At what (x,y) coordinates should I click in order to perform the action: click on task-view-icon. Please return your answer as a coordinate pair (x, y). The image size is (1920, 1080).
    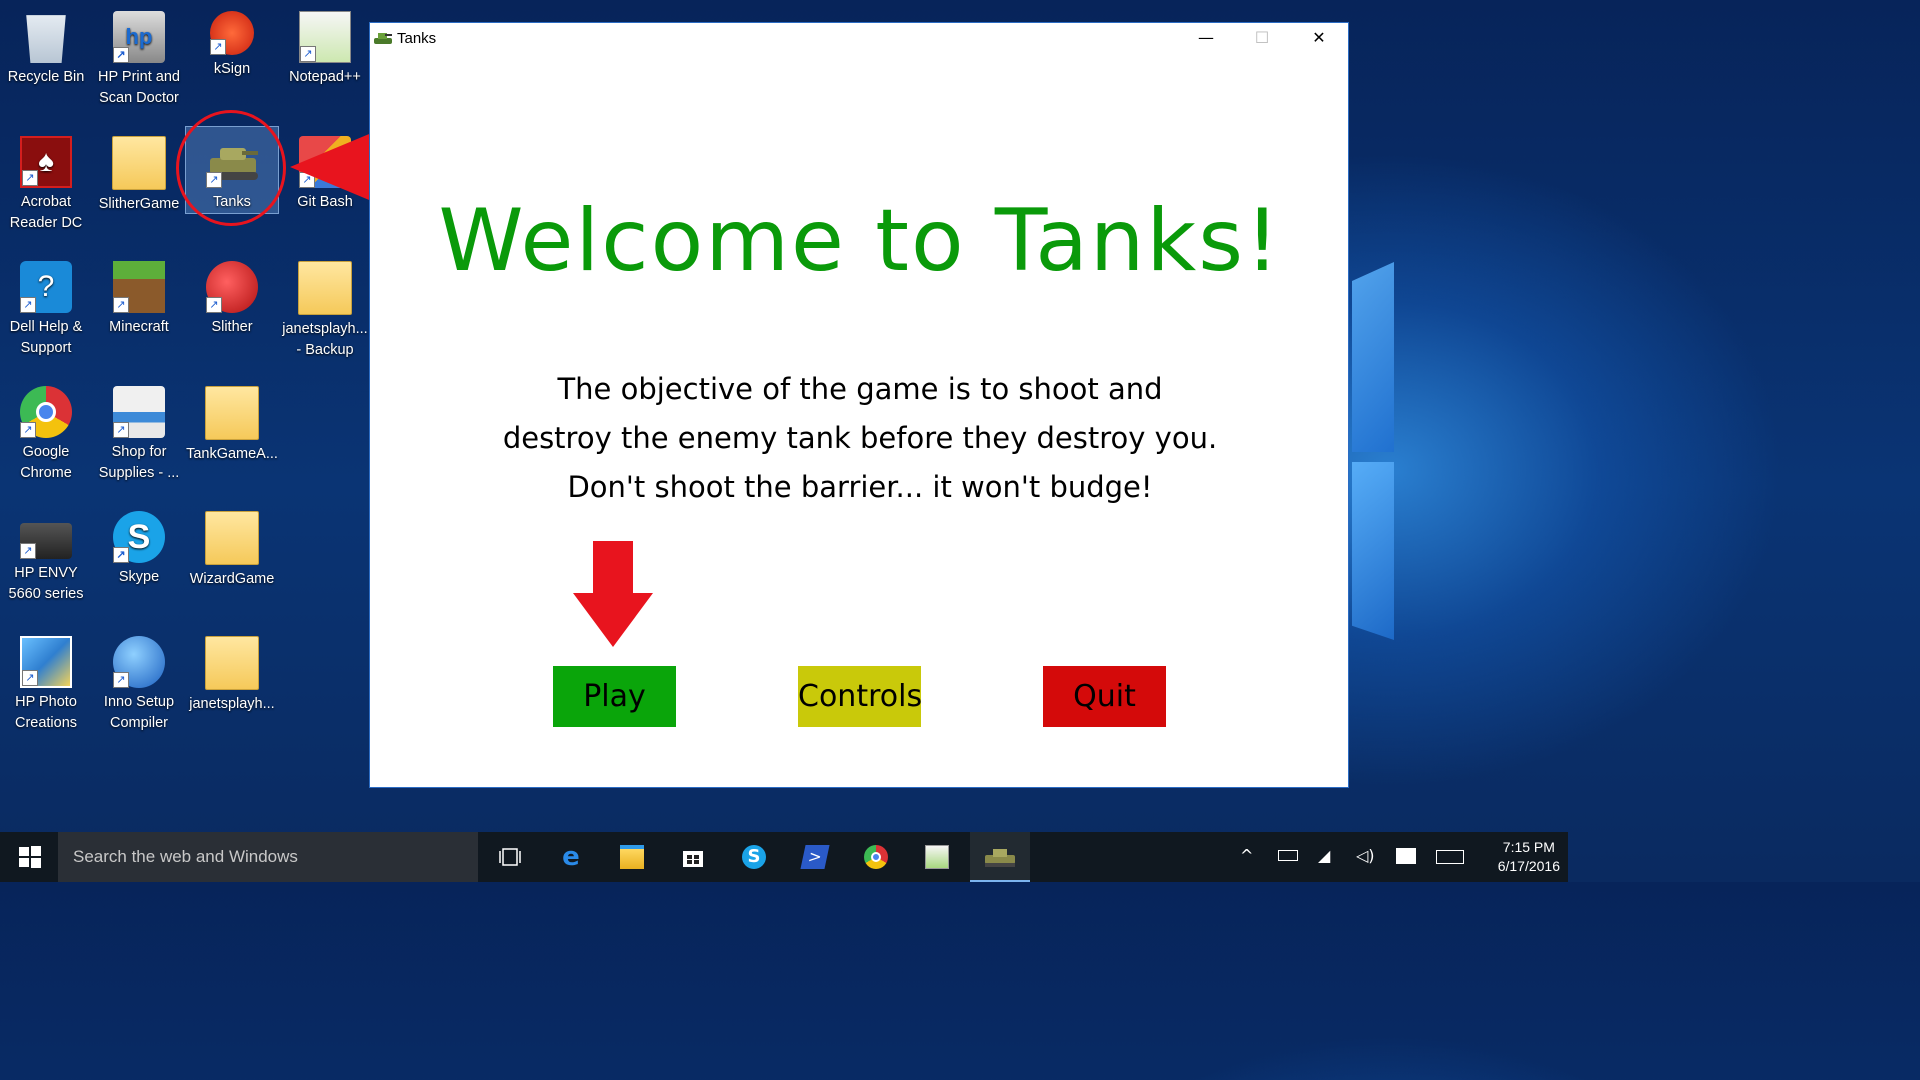
    Looking at the image, I should click on (510, 857).